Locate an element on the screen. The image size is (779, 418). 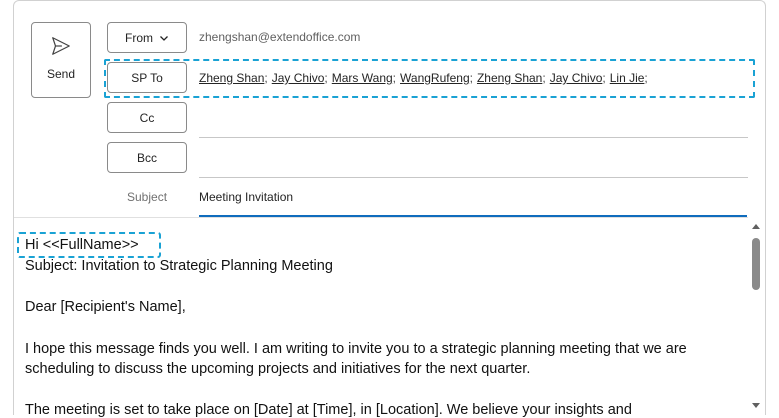
from-address: zhengshan@extendoffice.com is located at coordinates (280, 37).